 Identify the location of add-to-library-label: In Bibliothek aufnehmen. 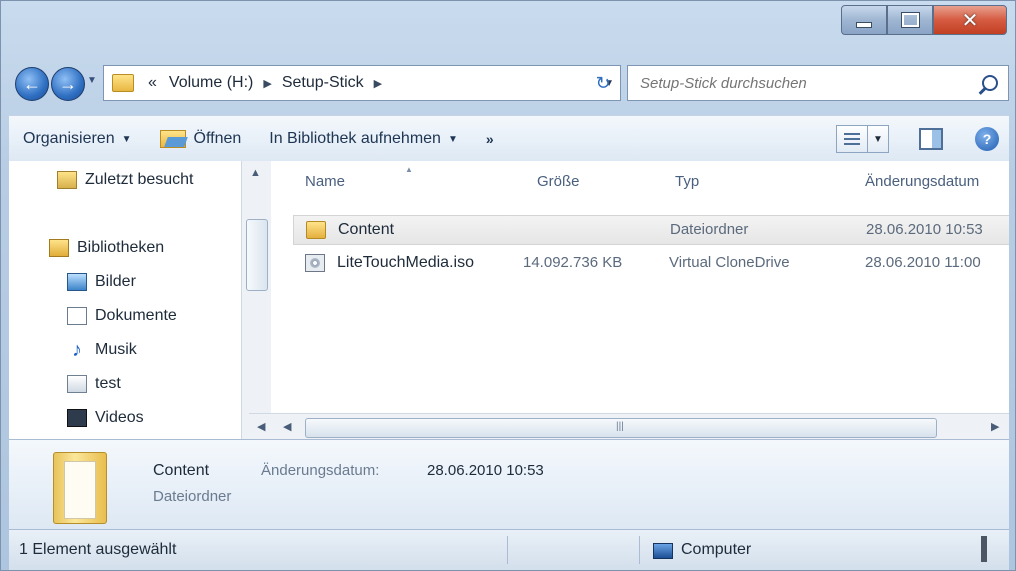
(355, 138).